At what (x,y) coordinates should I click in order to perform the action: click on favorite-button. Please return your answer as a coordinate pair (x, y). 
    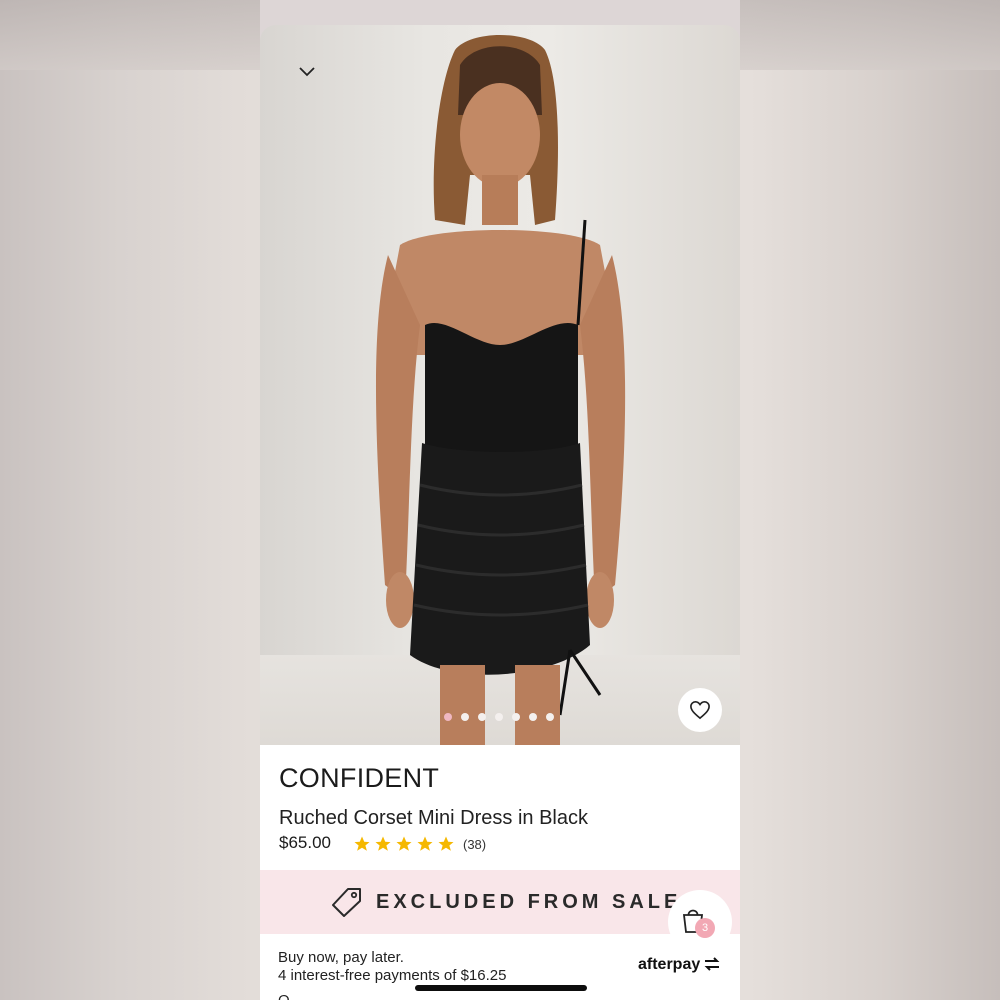
    Looking at the image, I should click on (700, 710).